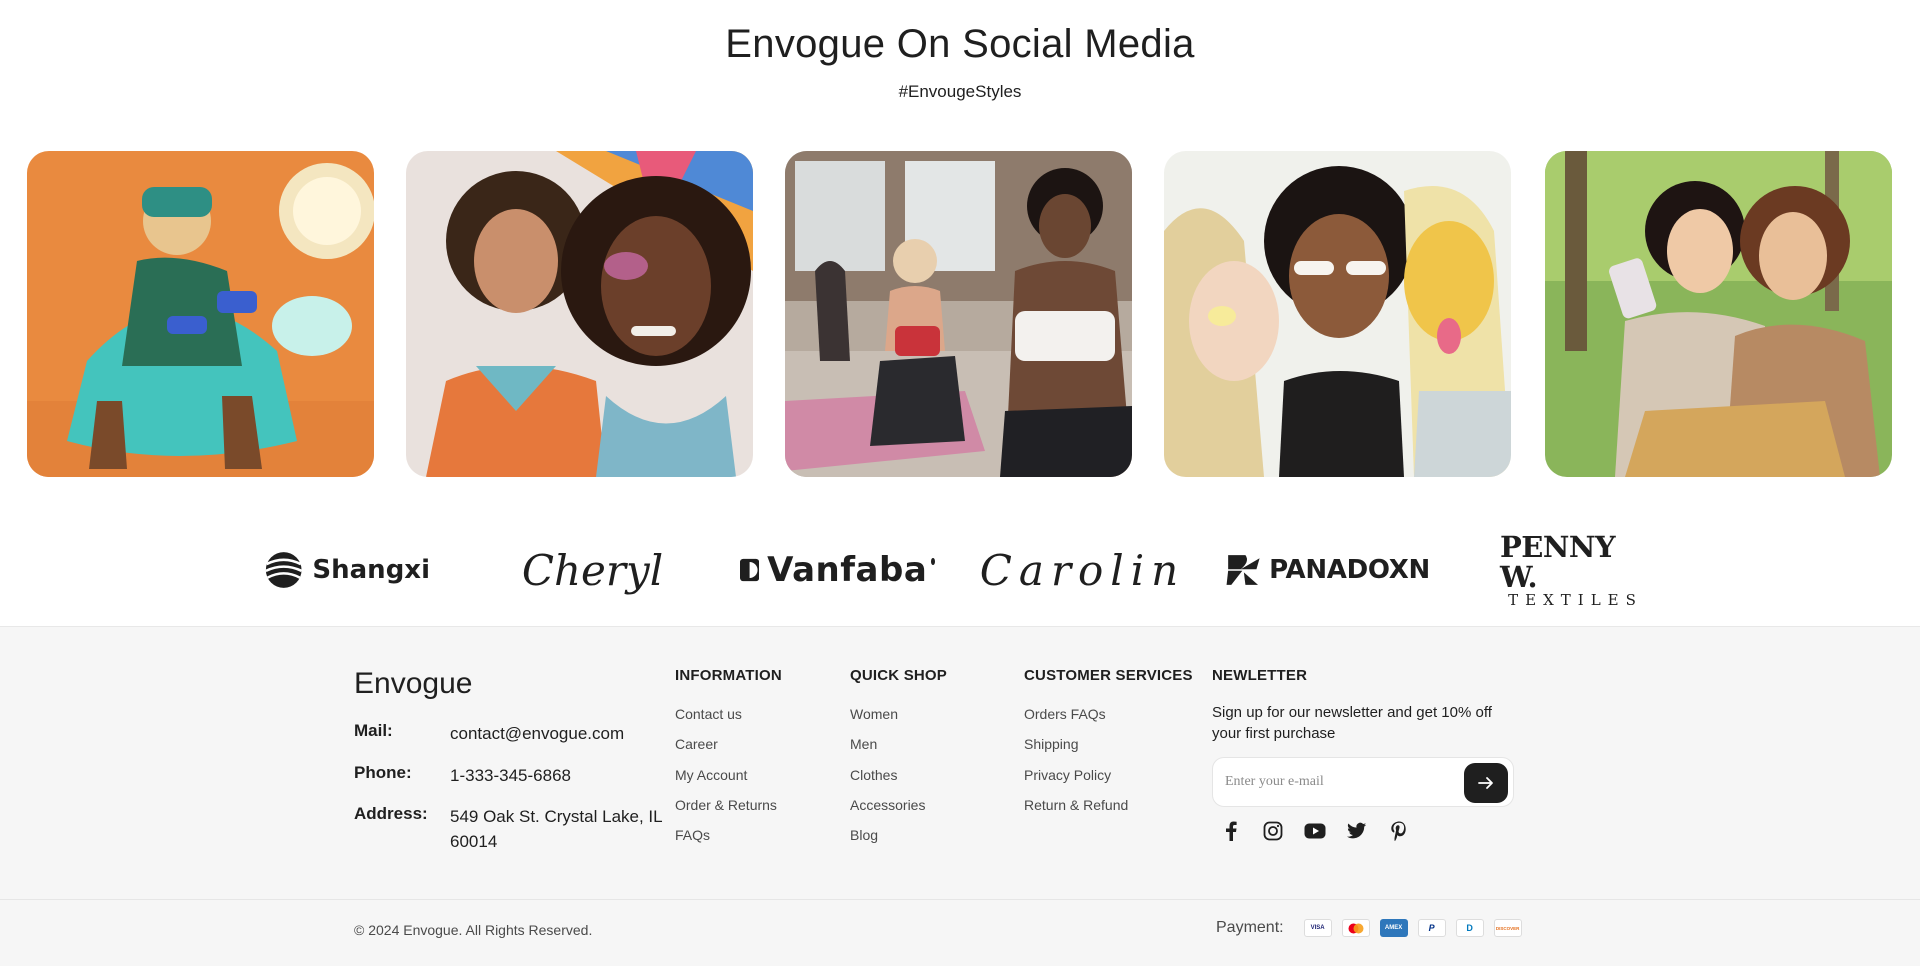 The width and height of the screenshot is (1920, 966). I want to click on footer-link-my-account: My Account, so click(728, 780).